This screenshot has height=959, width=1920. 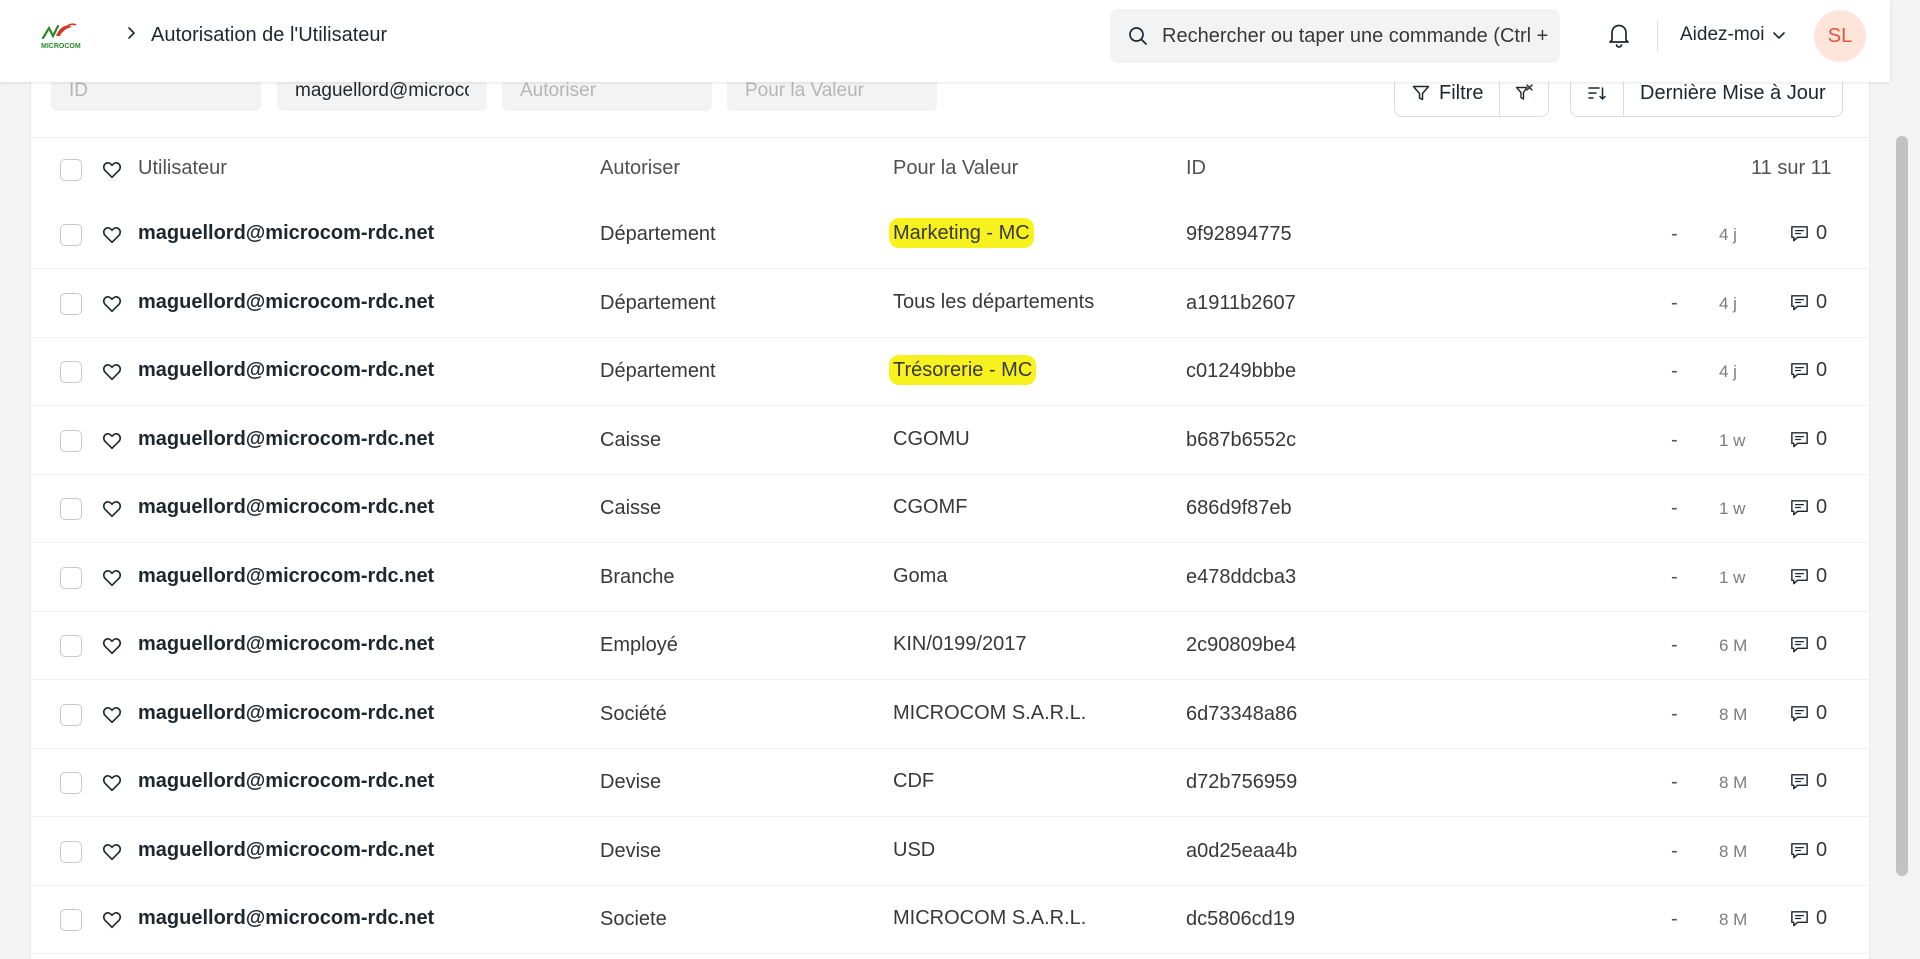 I want to click on user-avatar: SL, so click(x=1840, y=36).